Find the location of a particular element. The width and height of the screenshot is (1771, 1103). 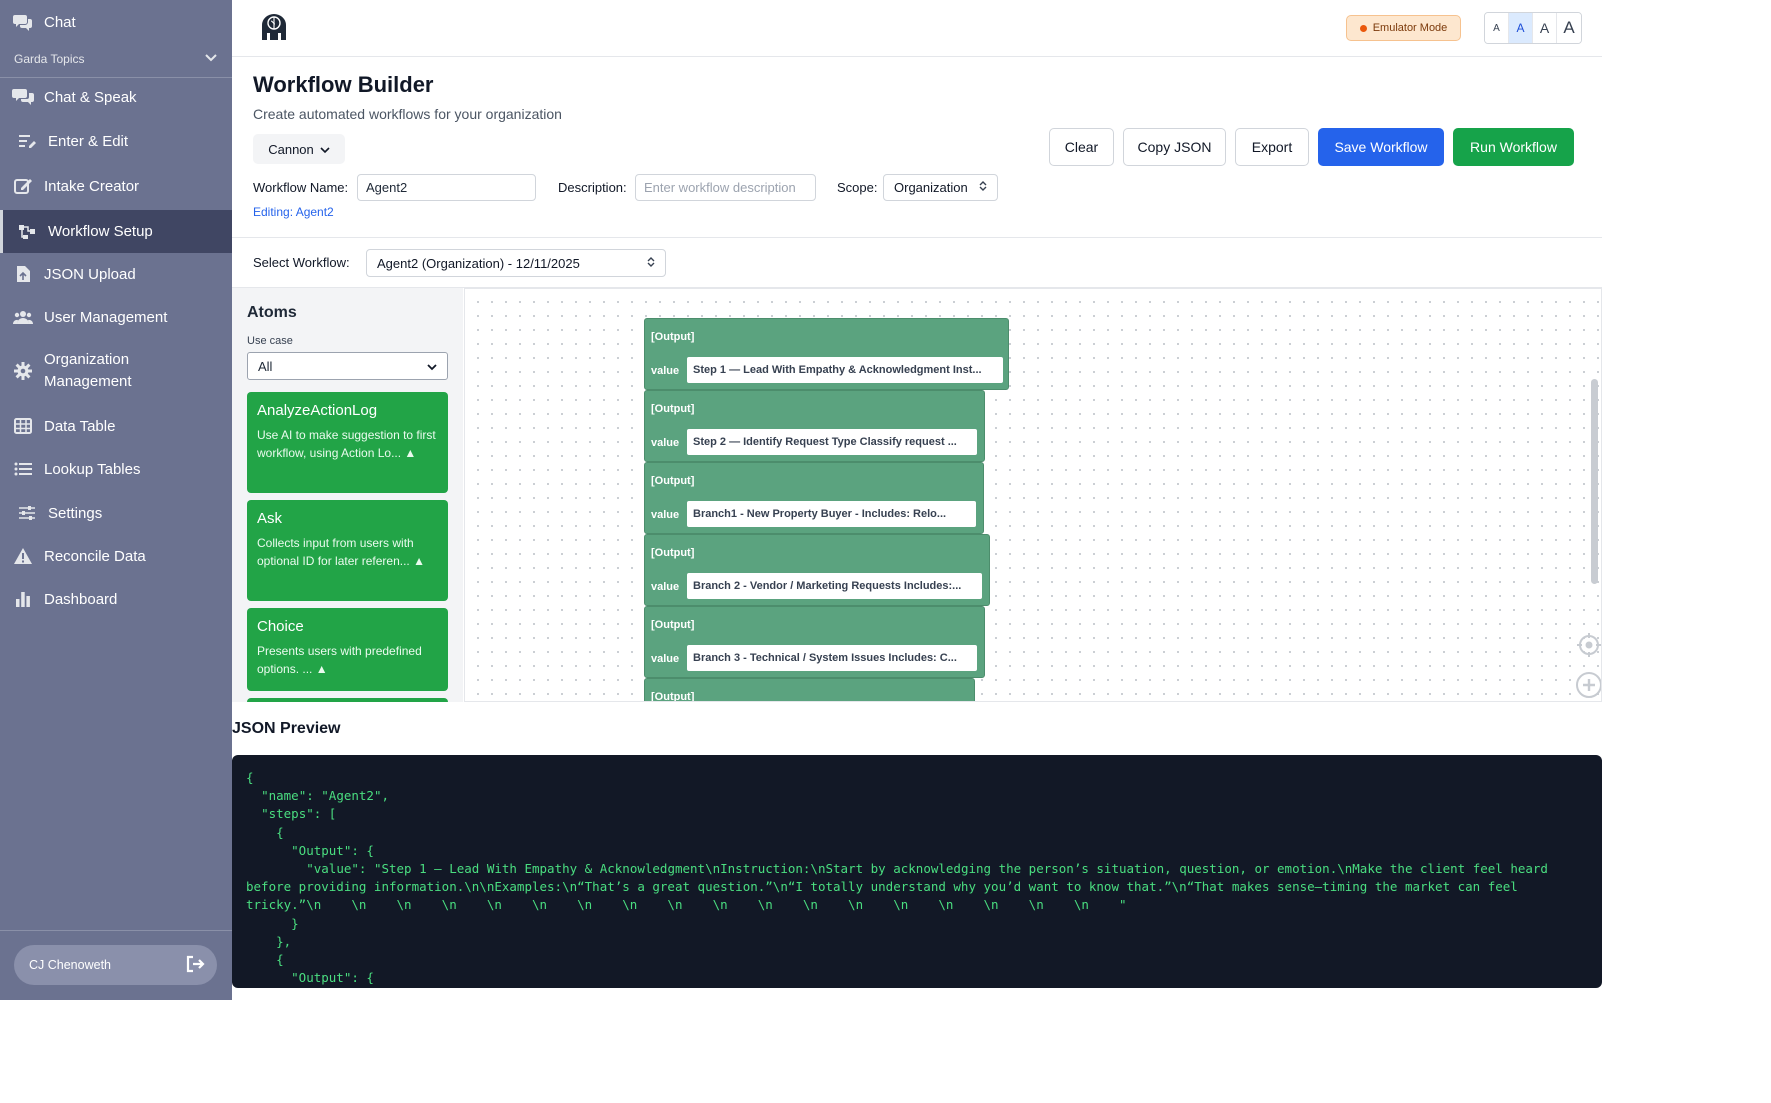

sidebar-item-chat-speak: Chat & Speak is located at coordinates (116, 97).